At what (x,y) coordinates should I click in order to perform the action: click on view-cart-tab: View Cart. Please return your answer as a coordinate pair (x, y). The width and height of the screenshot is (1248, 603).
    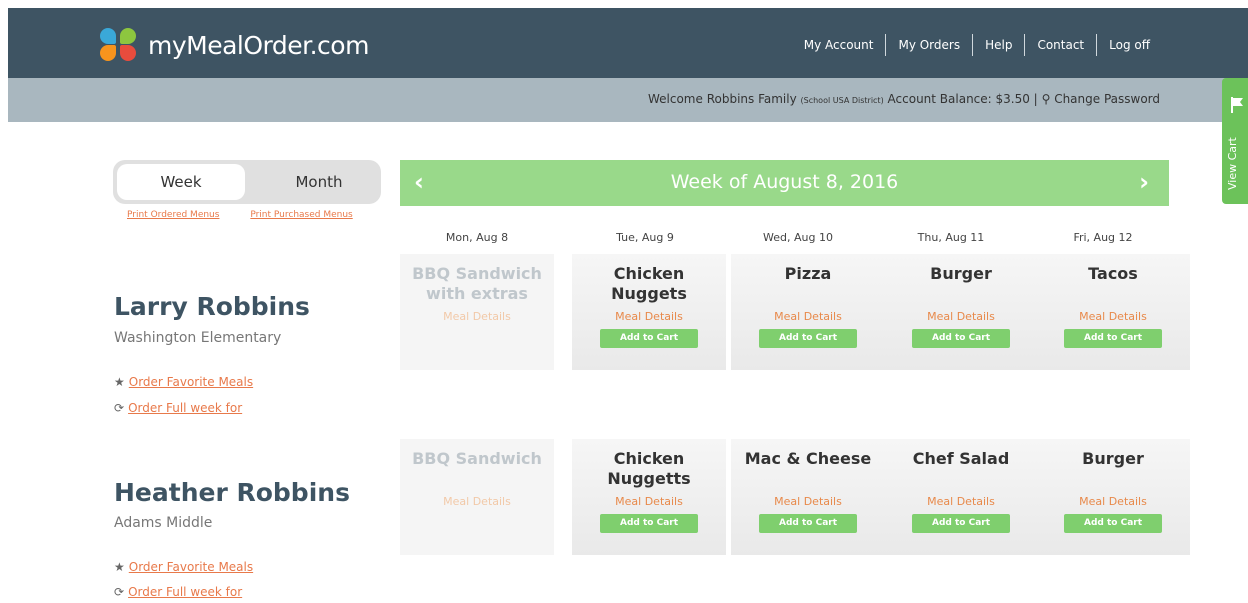
    Looking at the image, I should click on (1235, 141).